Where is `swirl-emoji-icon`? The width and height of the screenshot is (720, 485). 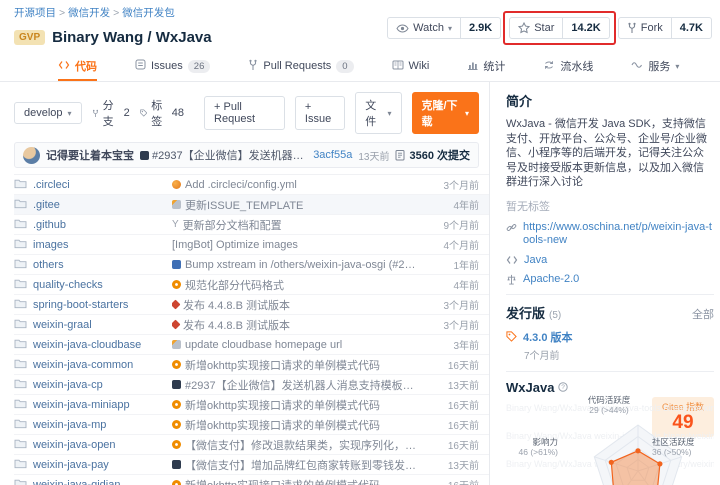 swirl-emoji-icon is located at coordinates (176, 404).